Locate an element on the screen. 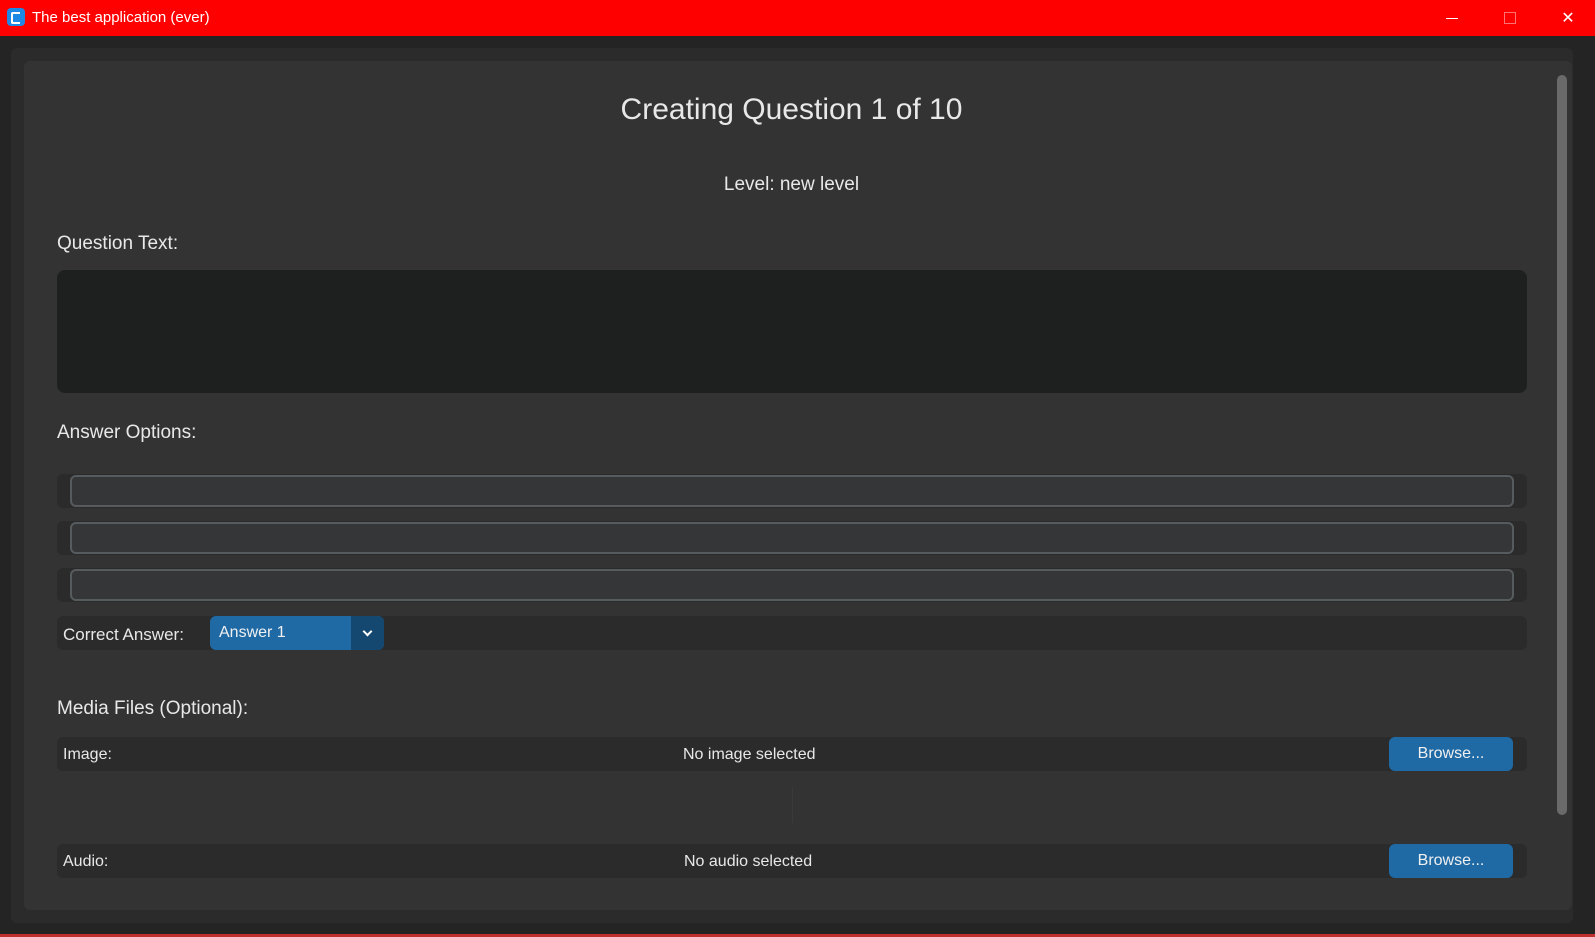 This screenshot has height=937, width=1595. audio-status: No audio selected is located at coordinates (748, 861).